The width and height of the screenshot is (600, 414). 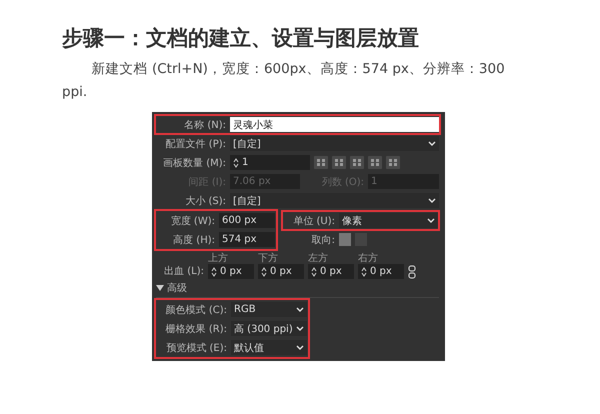 What do you see at coordinates (193, 240) in the screenshot?
I see `field-label: 高度 (H):` at bounding box center [193, 240].